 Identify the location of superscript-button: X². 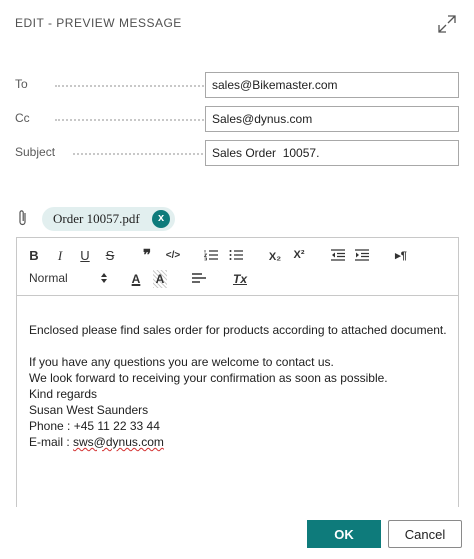
(299, 255).